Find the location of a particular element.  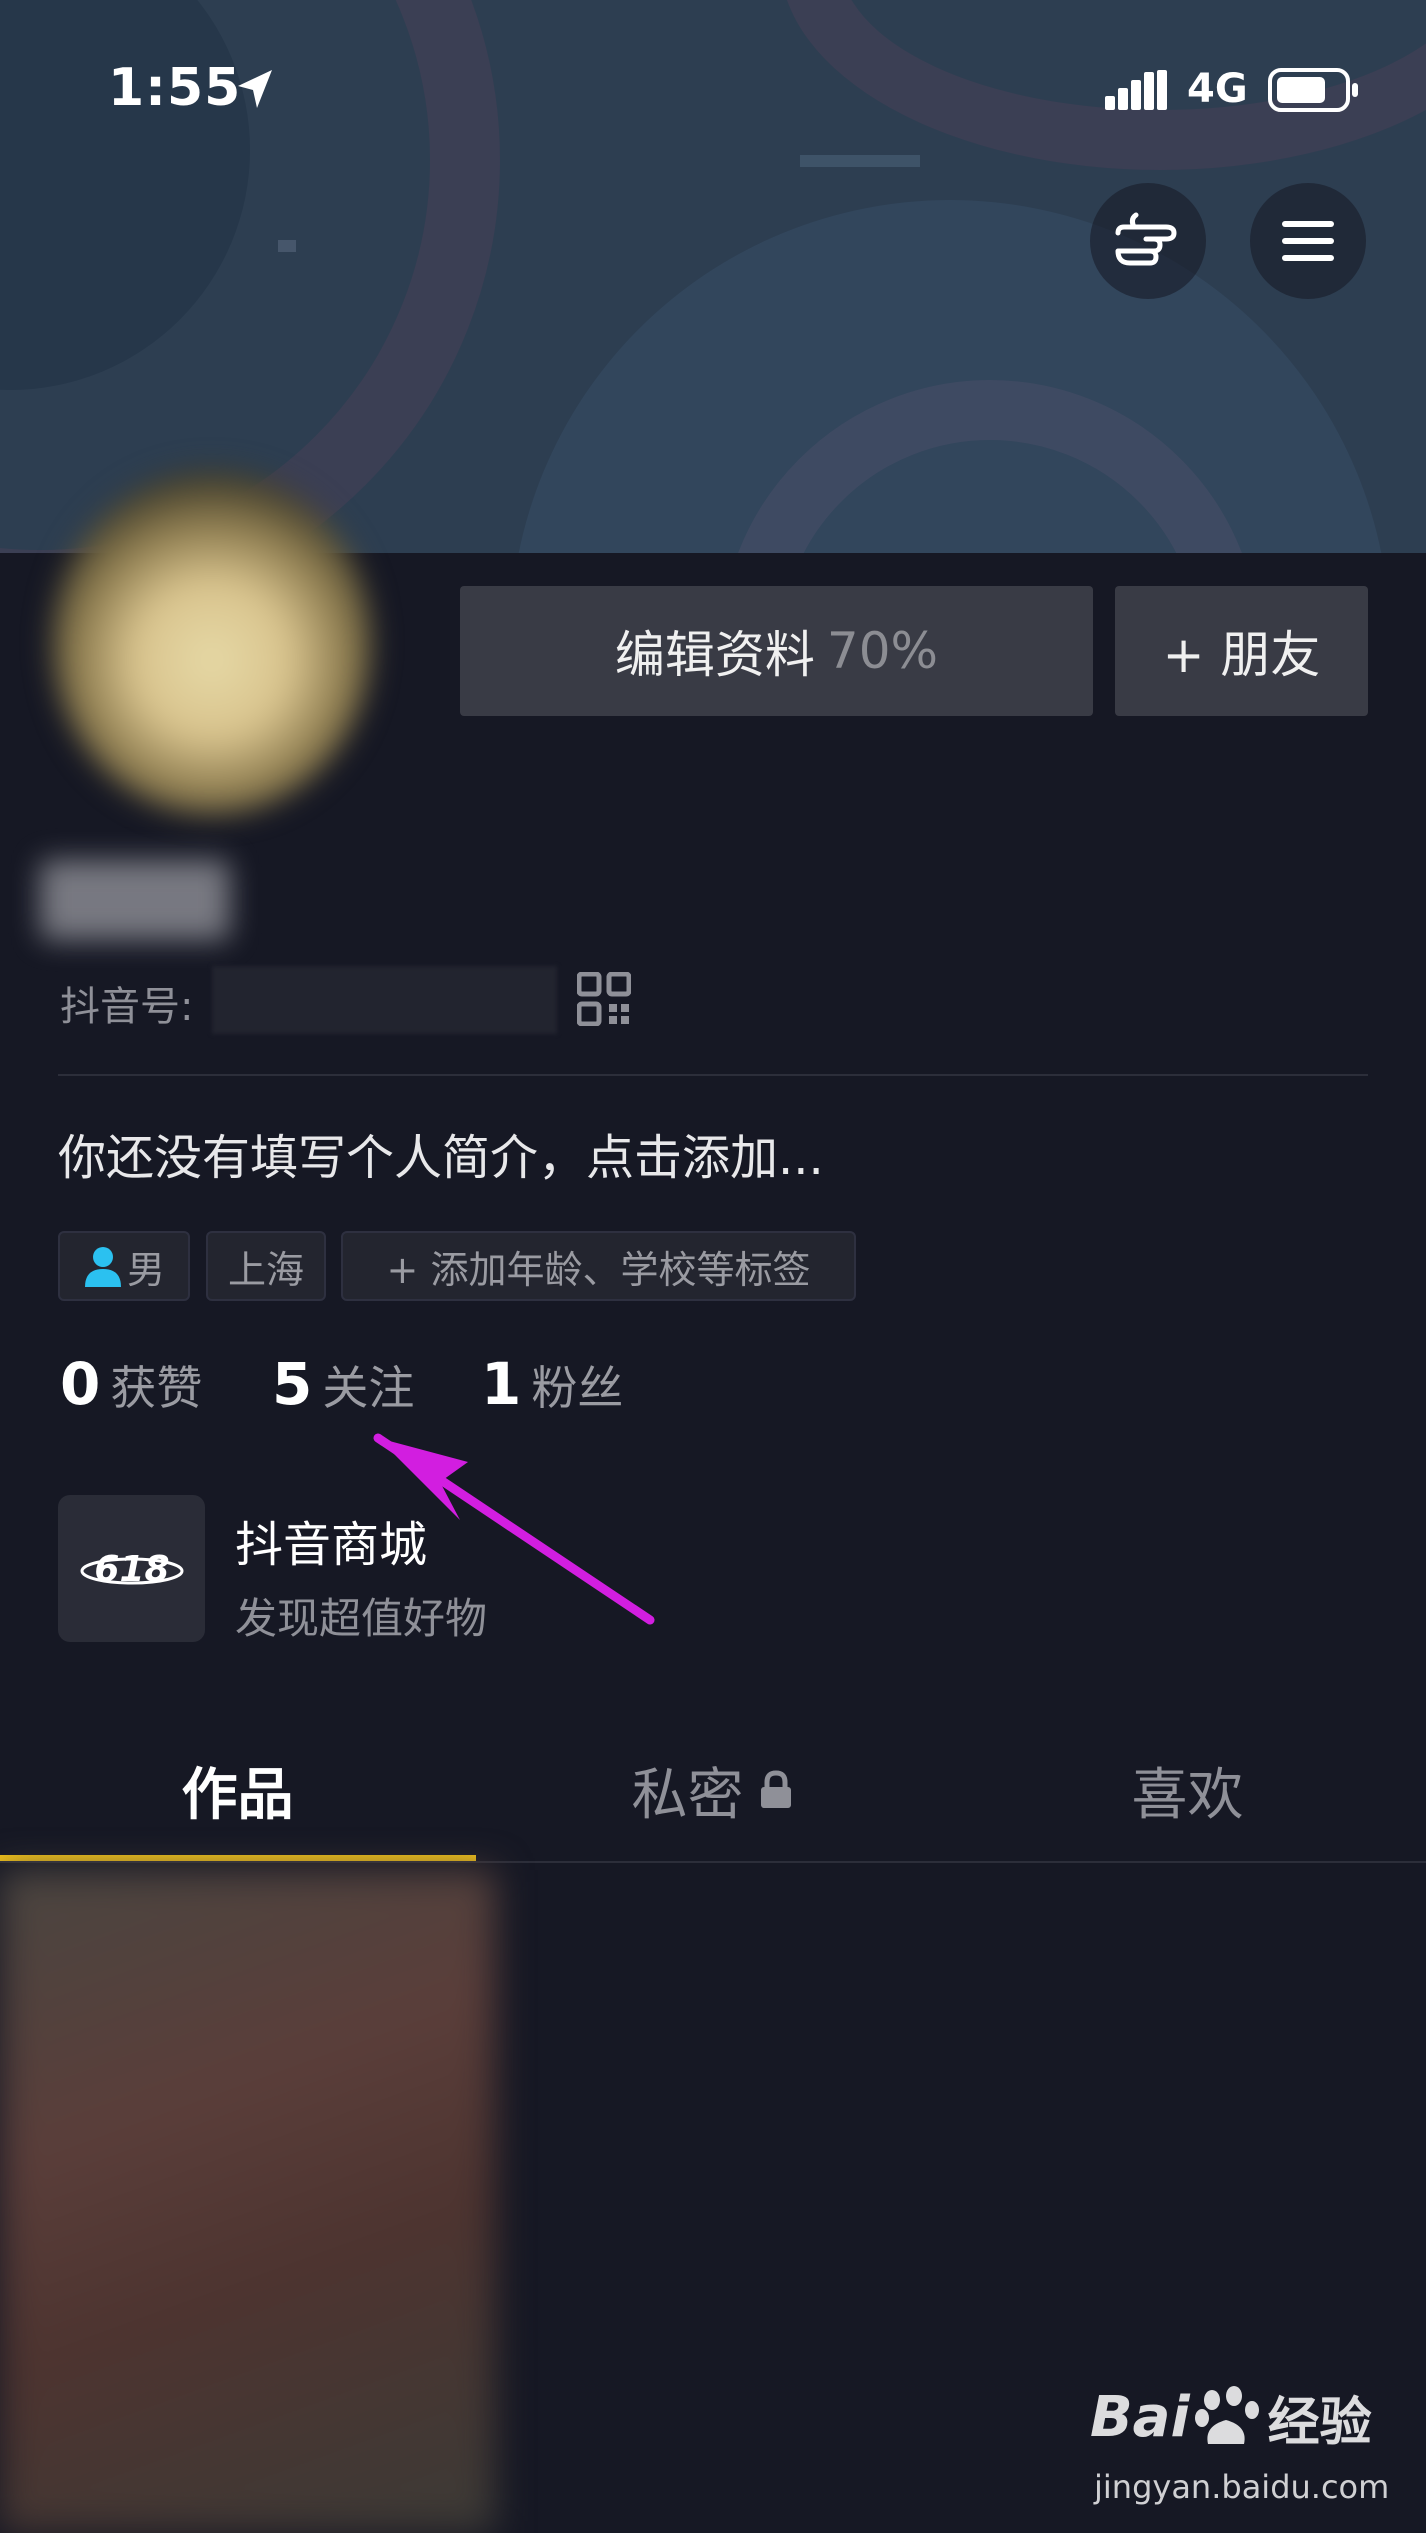

shop-logo: 618 is located at coordinates (131, 1568).